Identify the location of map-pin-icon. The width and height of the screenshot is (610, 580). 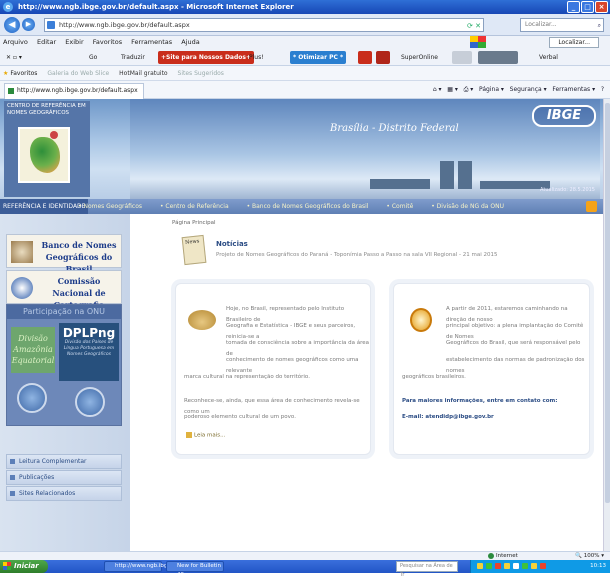
(54, 135).